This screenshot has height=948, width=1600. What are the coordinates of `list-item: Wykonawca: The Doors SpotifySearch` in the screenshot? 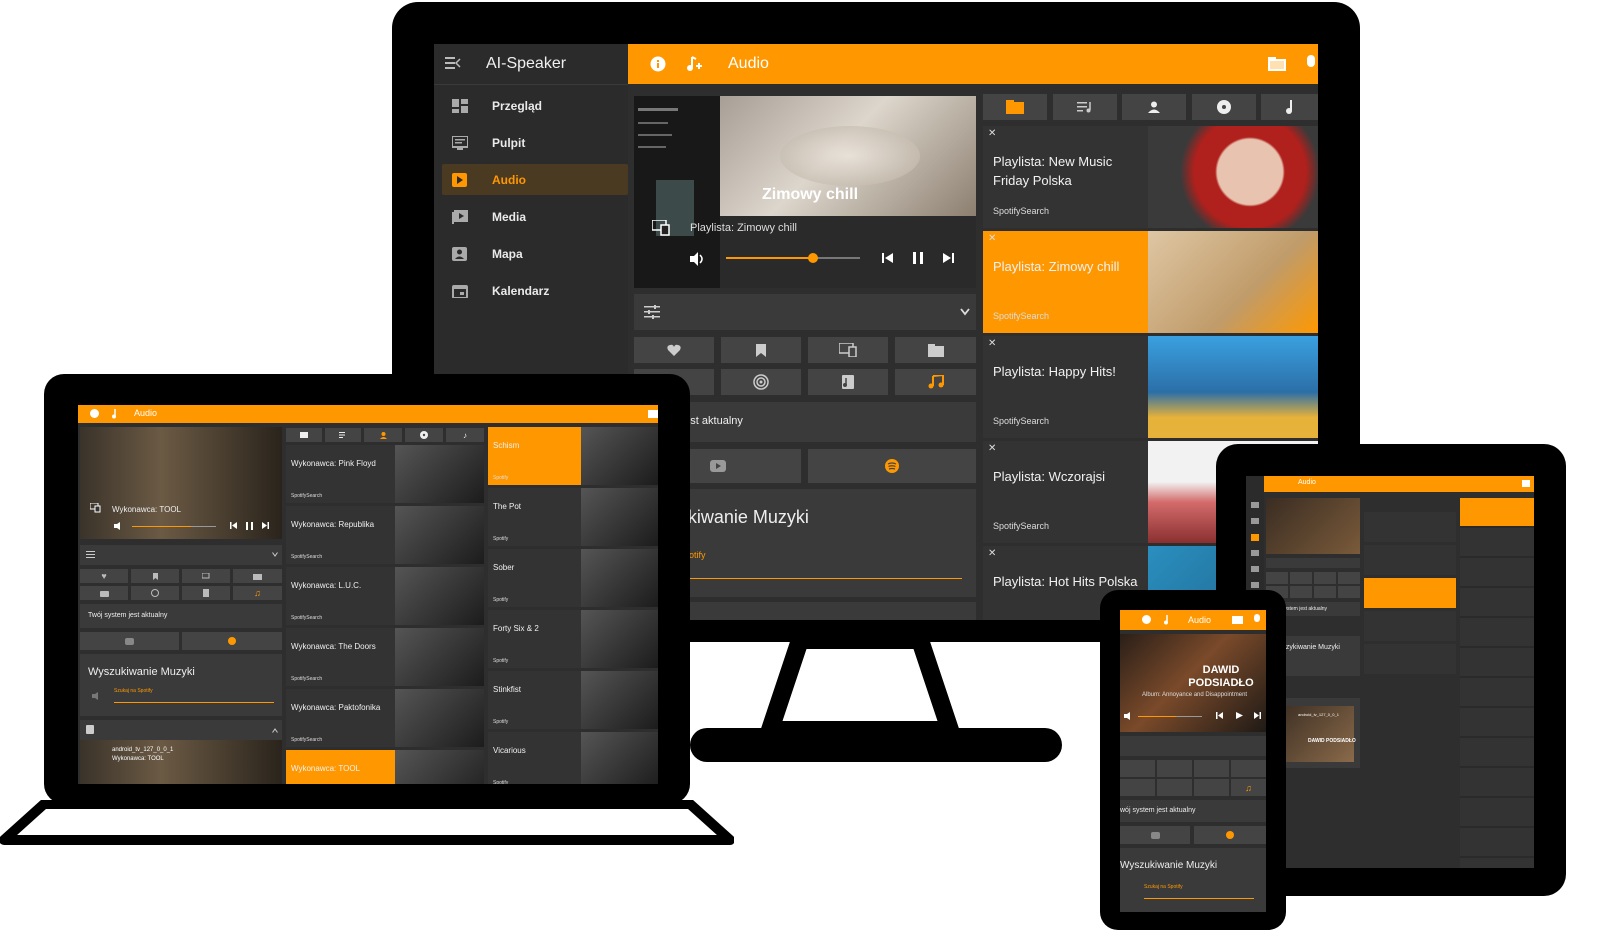 It's located at (385, 657).